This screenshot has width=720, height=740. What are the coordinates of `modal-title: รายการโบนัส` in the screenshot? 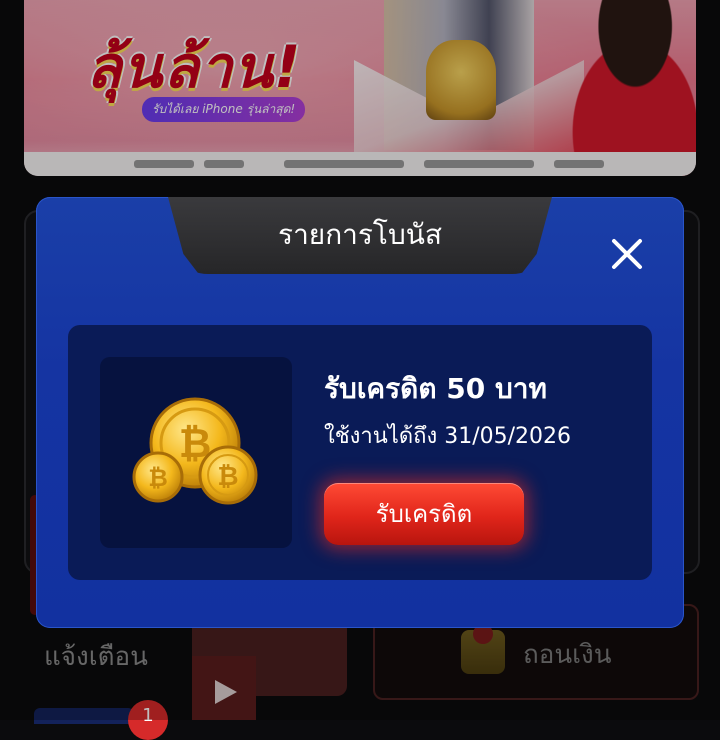 It's located at (360, 234).